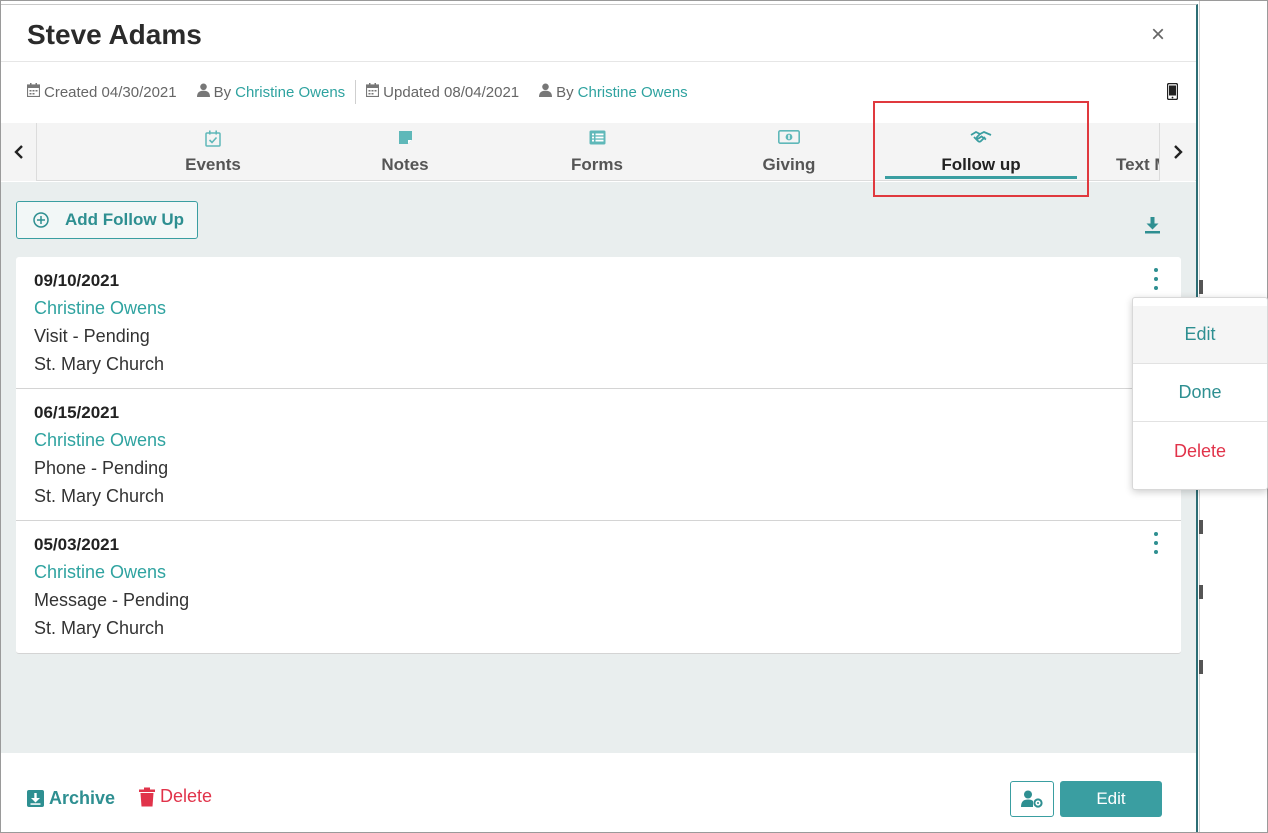 This screenshot has width=1268, height=833. I want to click on list-form-icon, so click(597, 139).